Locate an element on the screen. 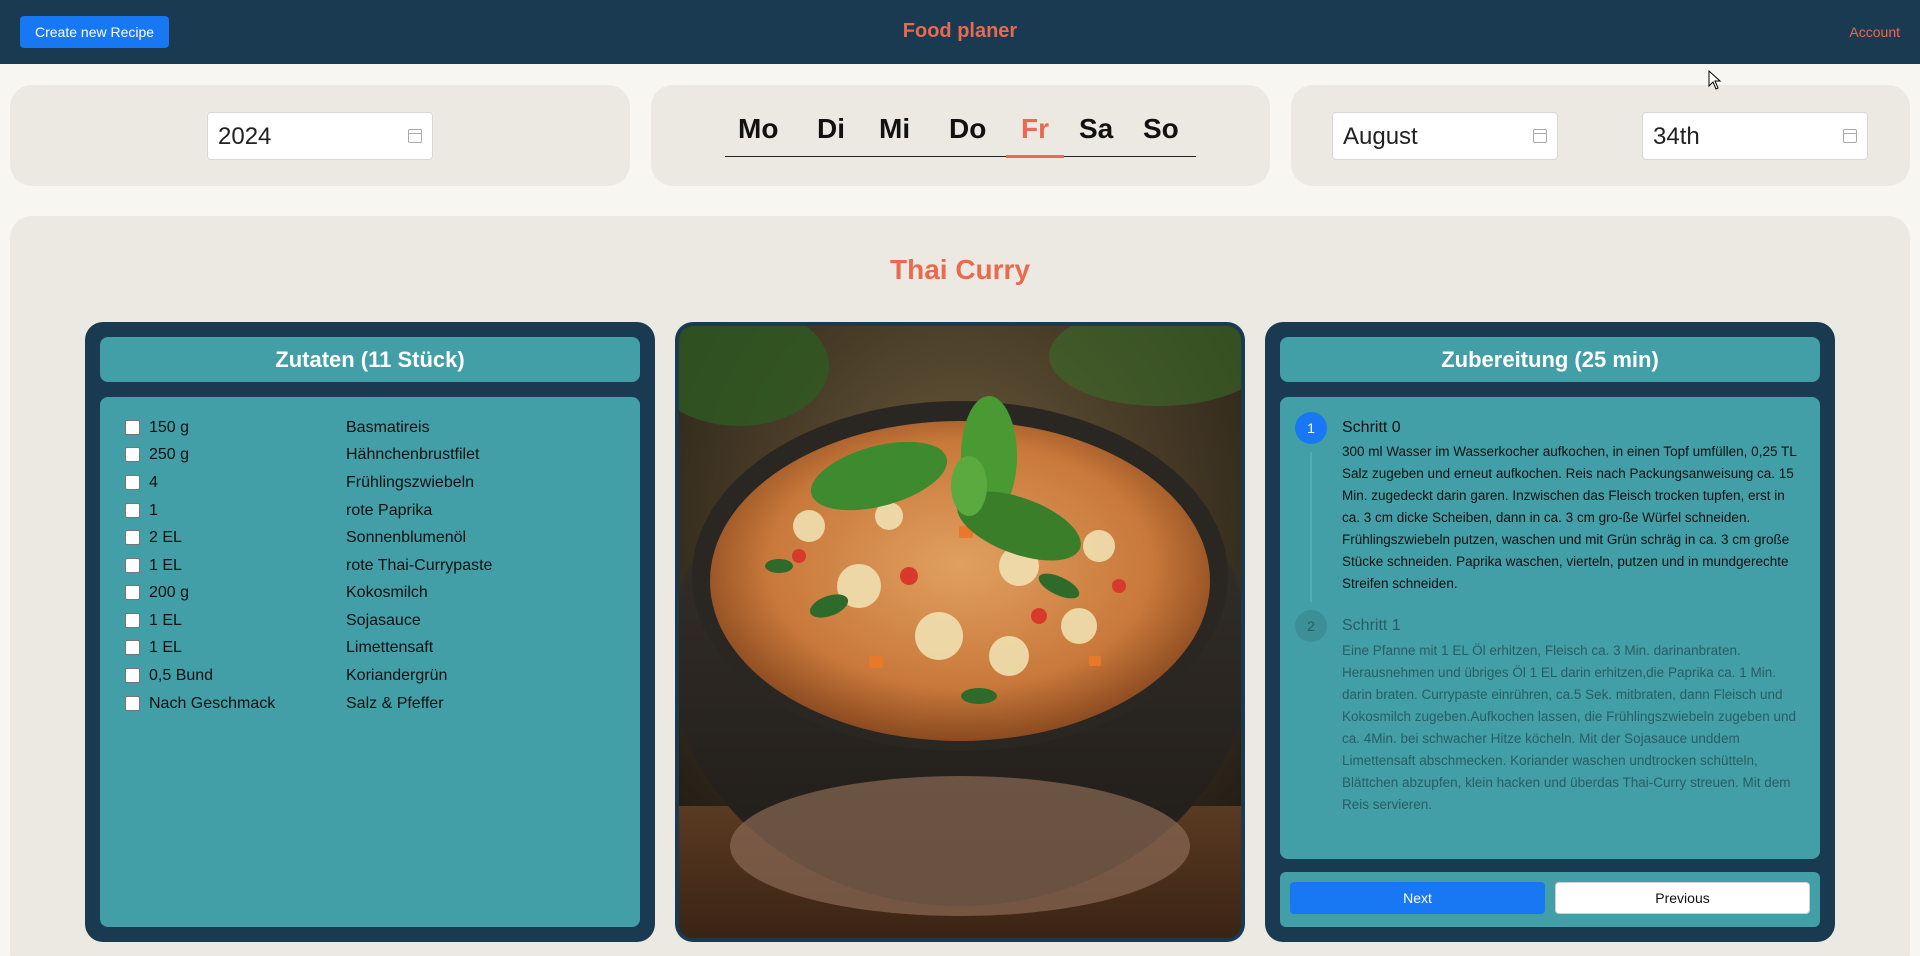 This screenshot has width=1920, height=956. ingredient-name: rote Thai-Currypaste is located at coordinates (419, 565).